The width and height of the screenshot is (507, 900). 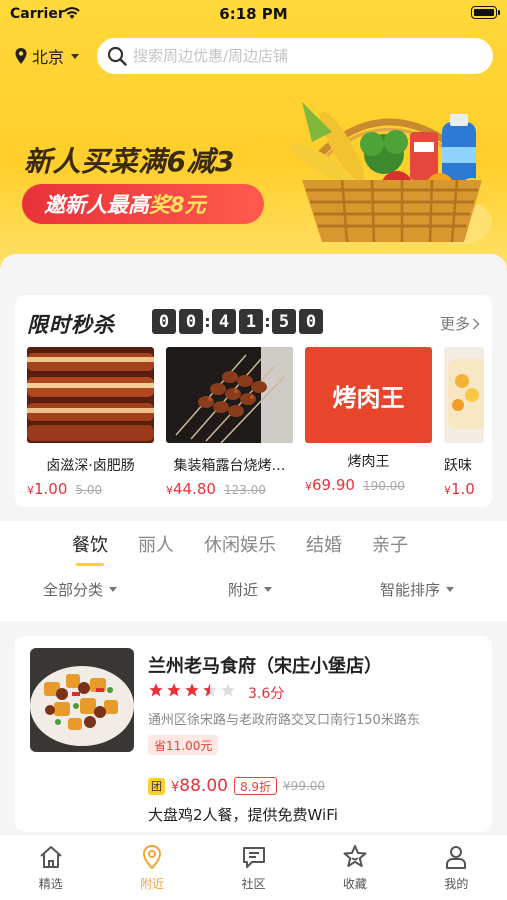 What do you see at coordinates (229, 395) in the screenshot?
I see `bbq-skewers-image` at bounding box center [229, 395].